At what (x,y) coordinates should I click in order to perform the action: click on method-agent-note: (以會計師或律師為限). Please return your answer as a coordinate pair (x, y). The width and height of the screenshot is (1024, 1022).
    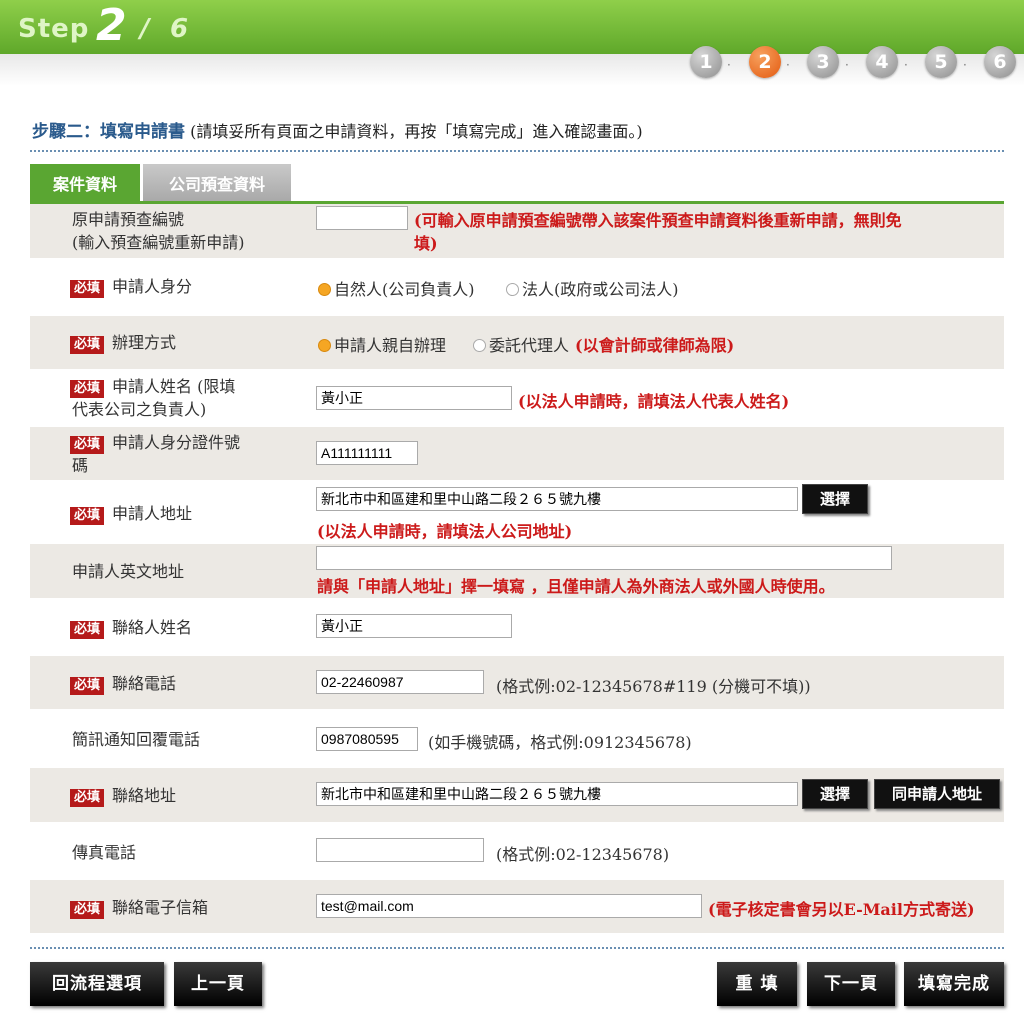
    Looking at the image, I should click on (655, 345).